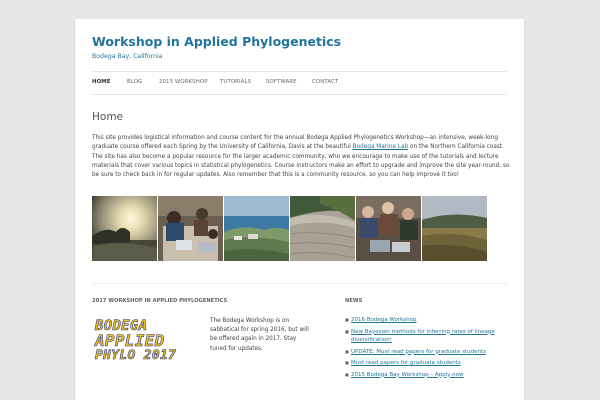 The width and height of the screenshot is (600, 400). What do you see at coordinates (130, 340) in the screenshot?
I see `logo-line-applied: APPLIED` at bounding box center [130, 340].